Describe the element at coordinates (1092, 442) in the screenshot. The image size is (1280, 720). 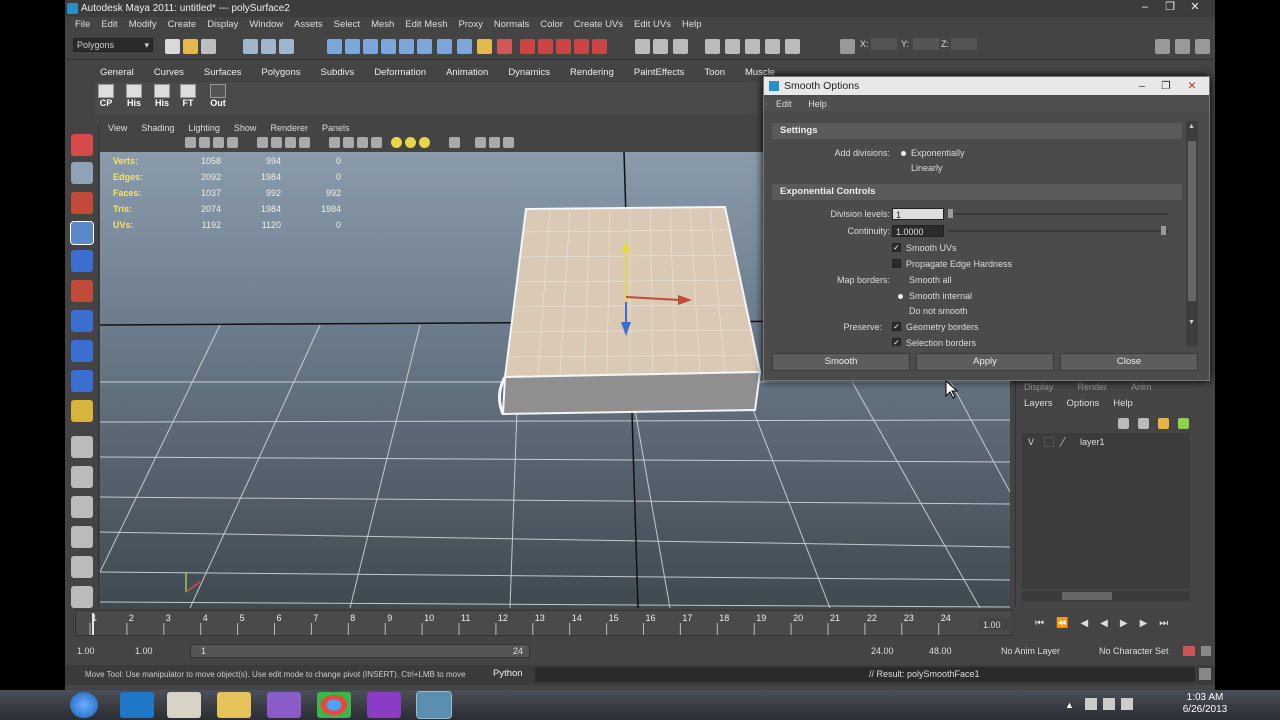
I see `layer-name: layer1` at that location.